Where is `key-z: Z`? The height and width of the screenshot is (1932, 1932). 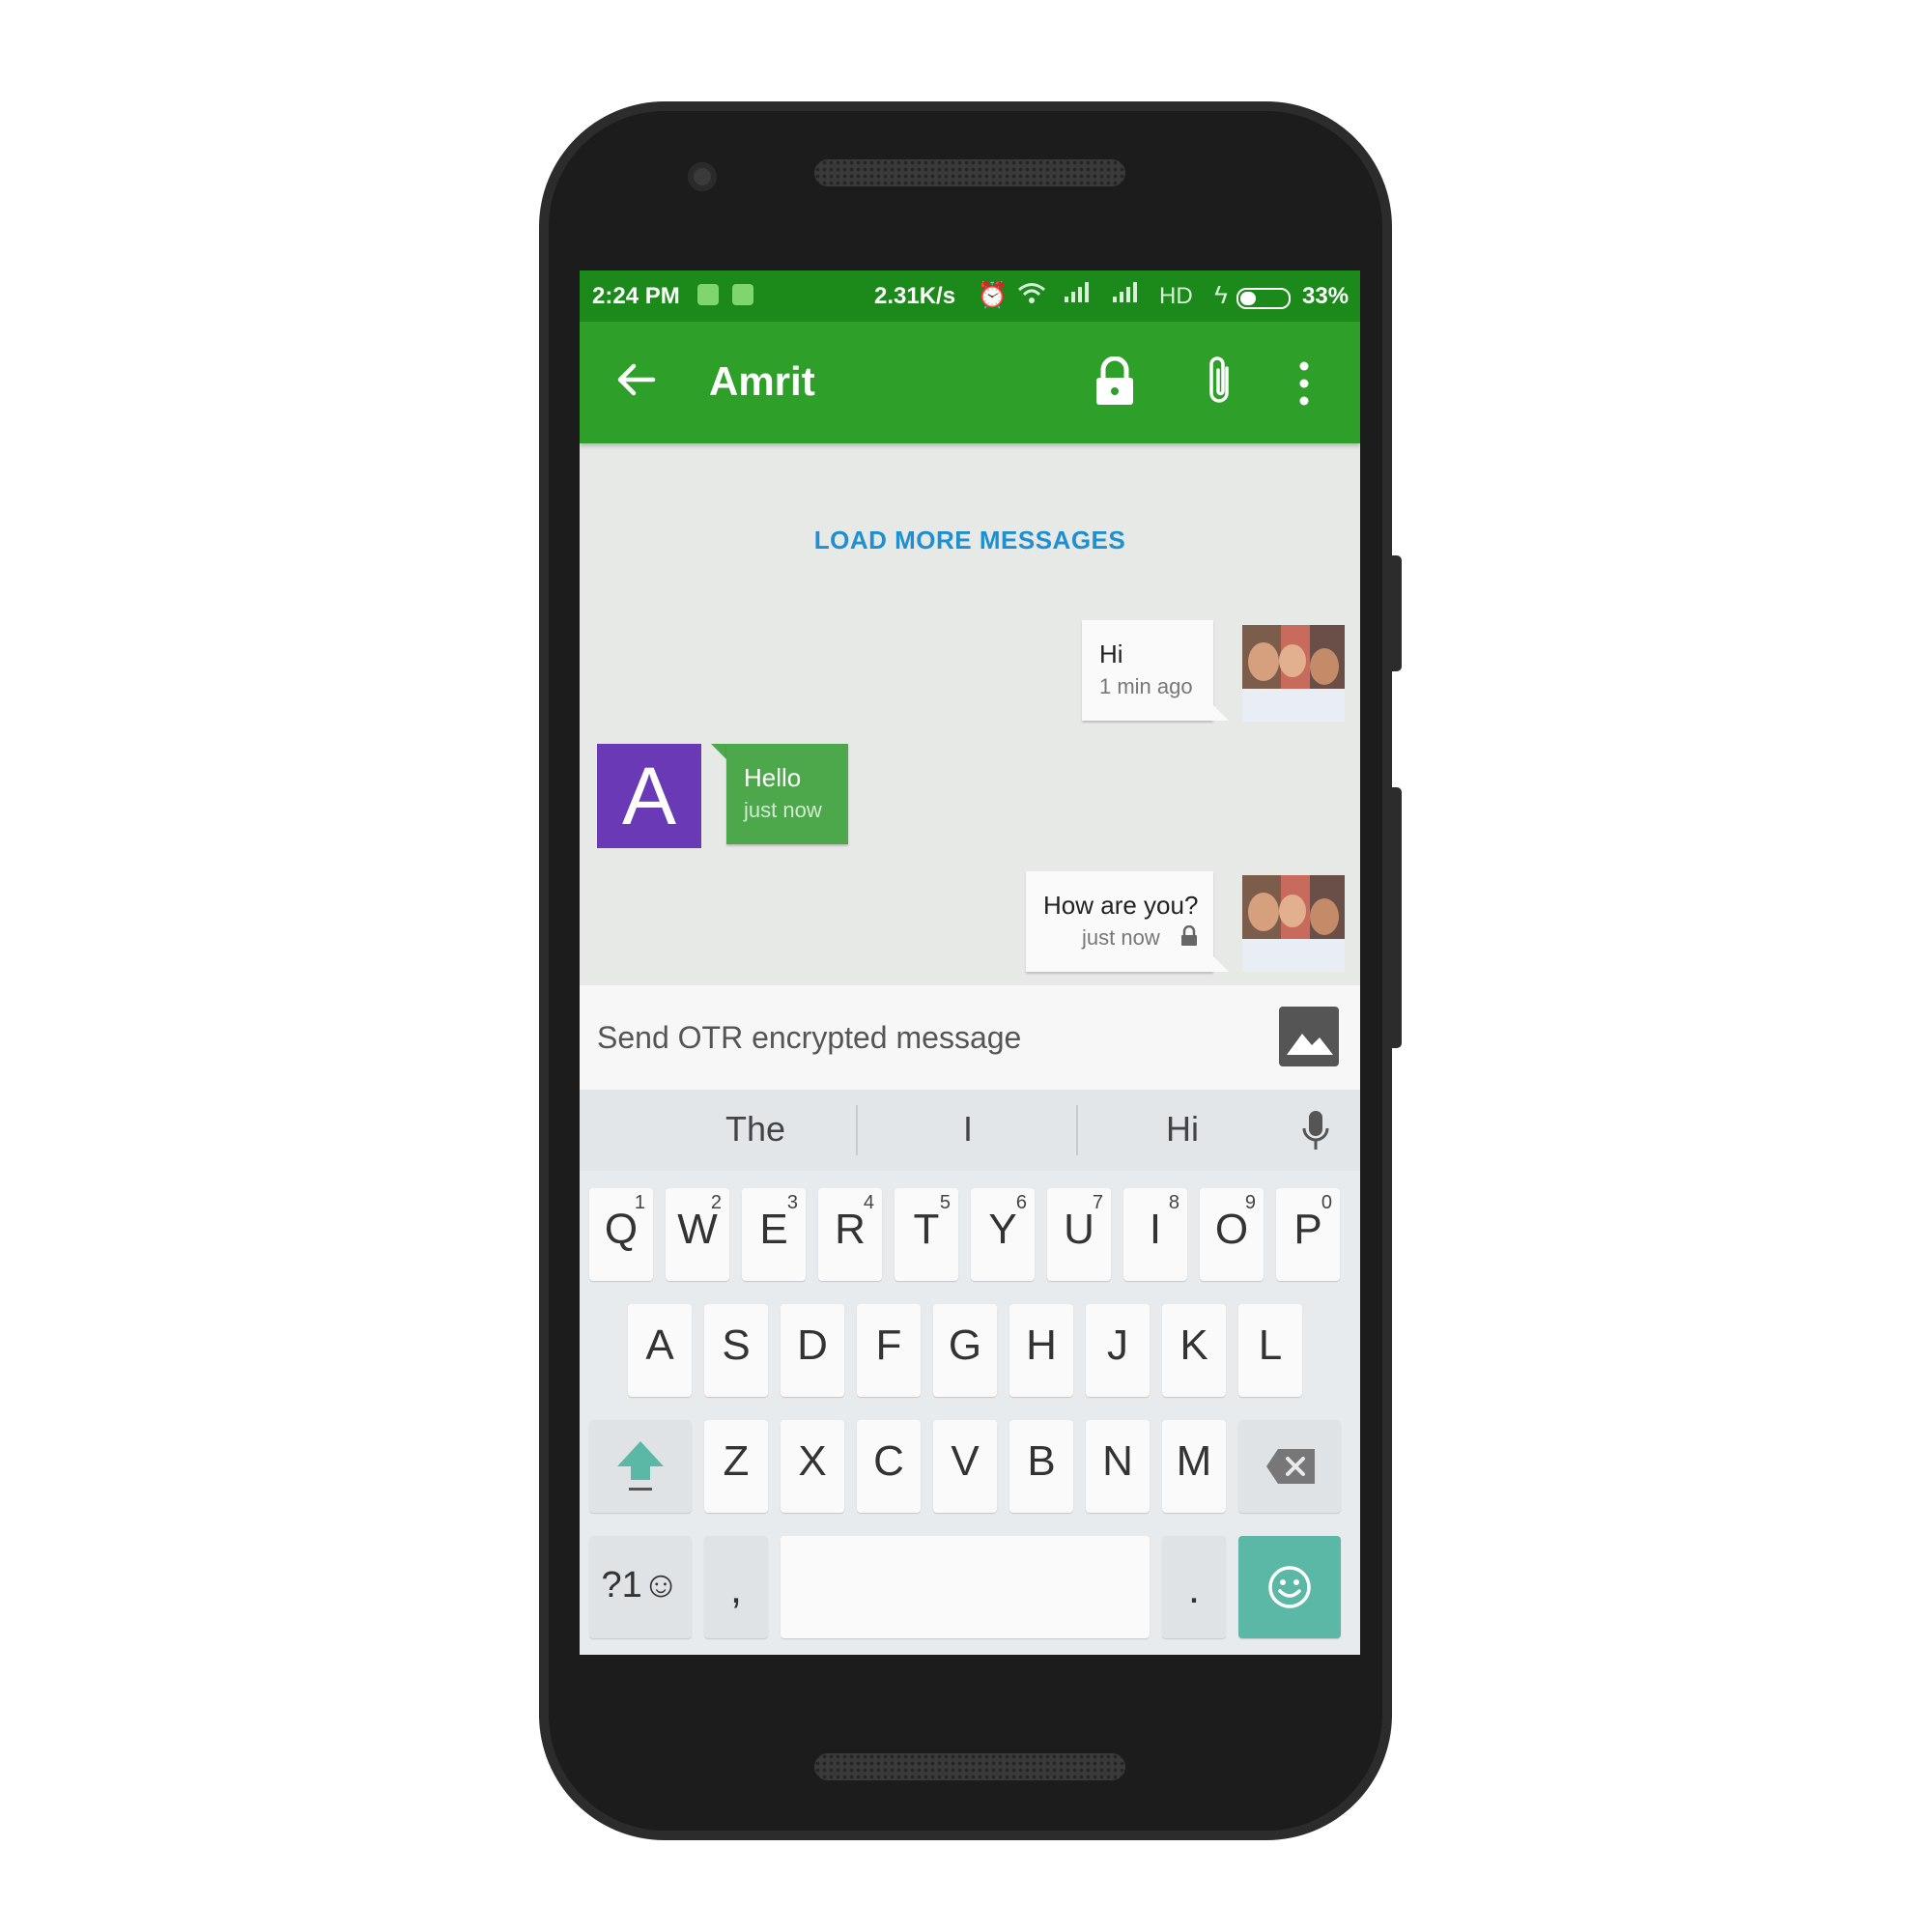 key-z: Z is located at coordinates (736, 1466).